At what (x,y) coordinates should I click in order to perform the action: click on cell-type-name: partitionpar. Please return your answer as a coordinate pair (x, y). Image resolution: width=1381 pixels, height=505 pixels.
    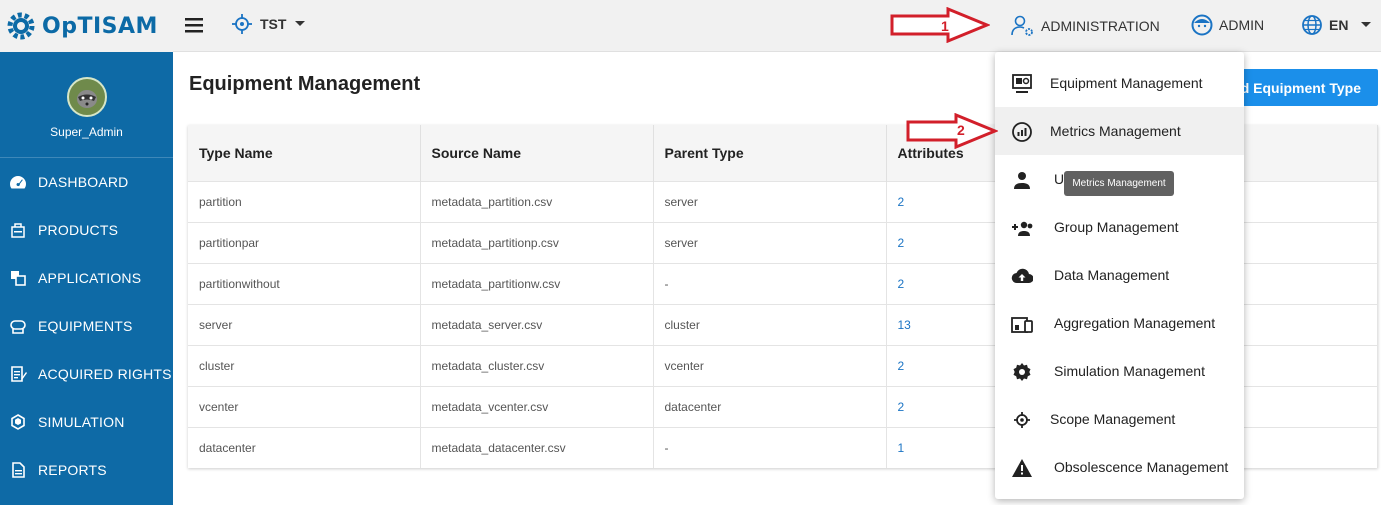
    Looking at the image, I should click on (304, 242).